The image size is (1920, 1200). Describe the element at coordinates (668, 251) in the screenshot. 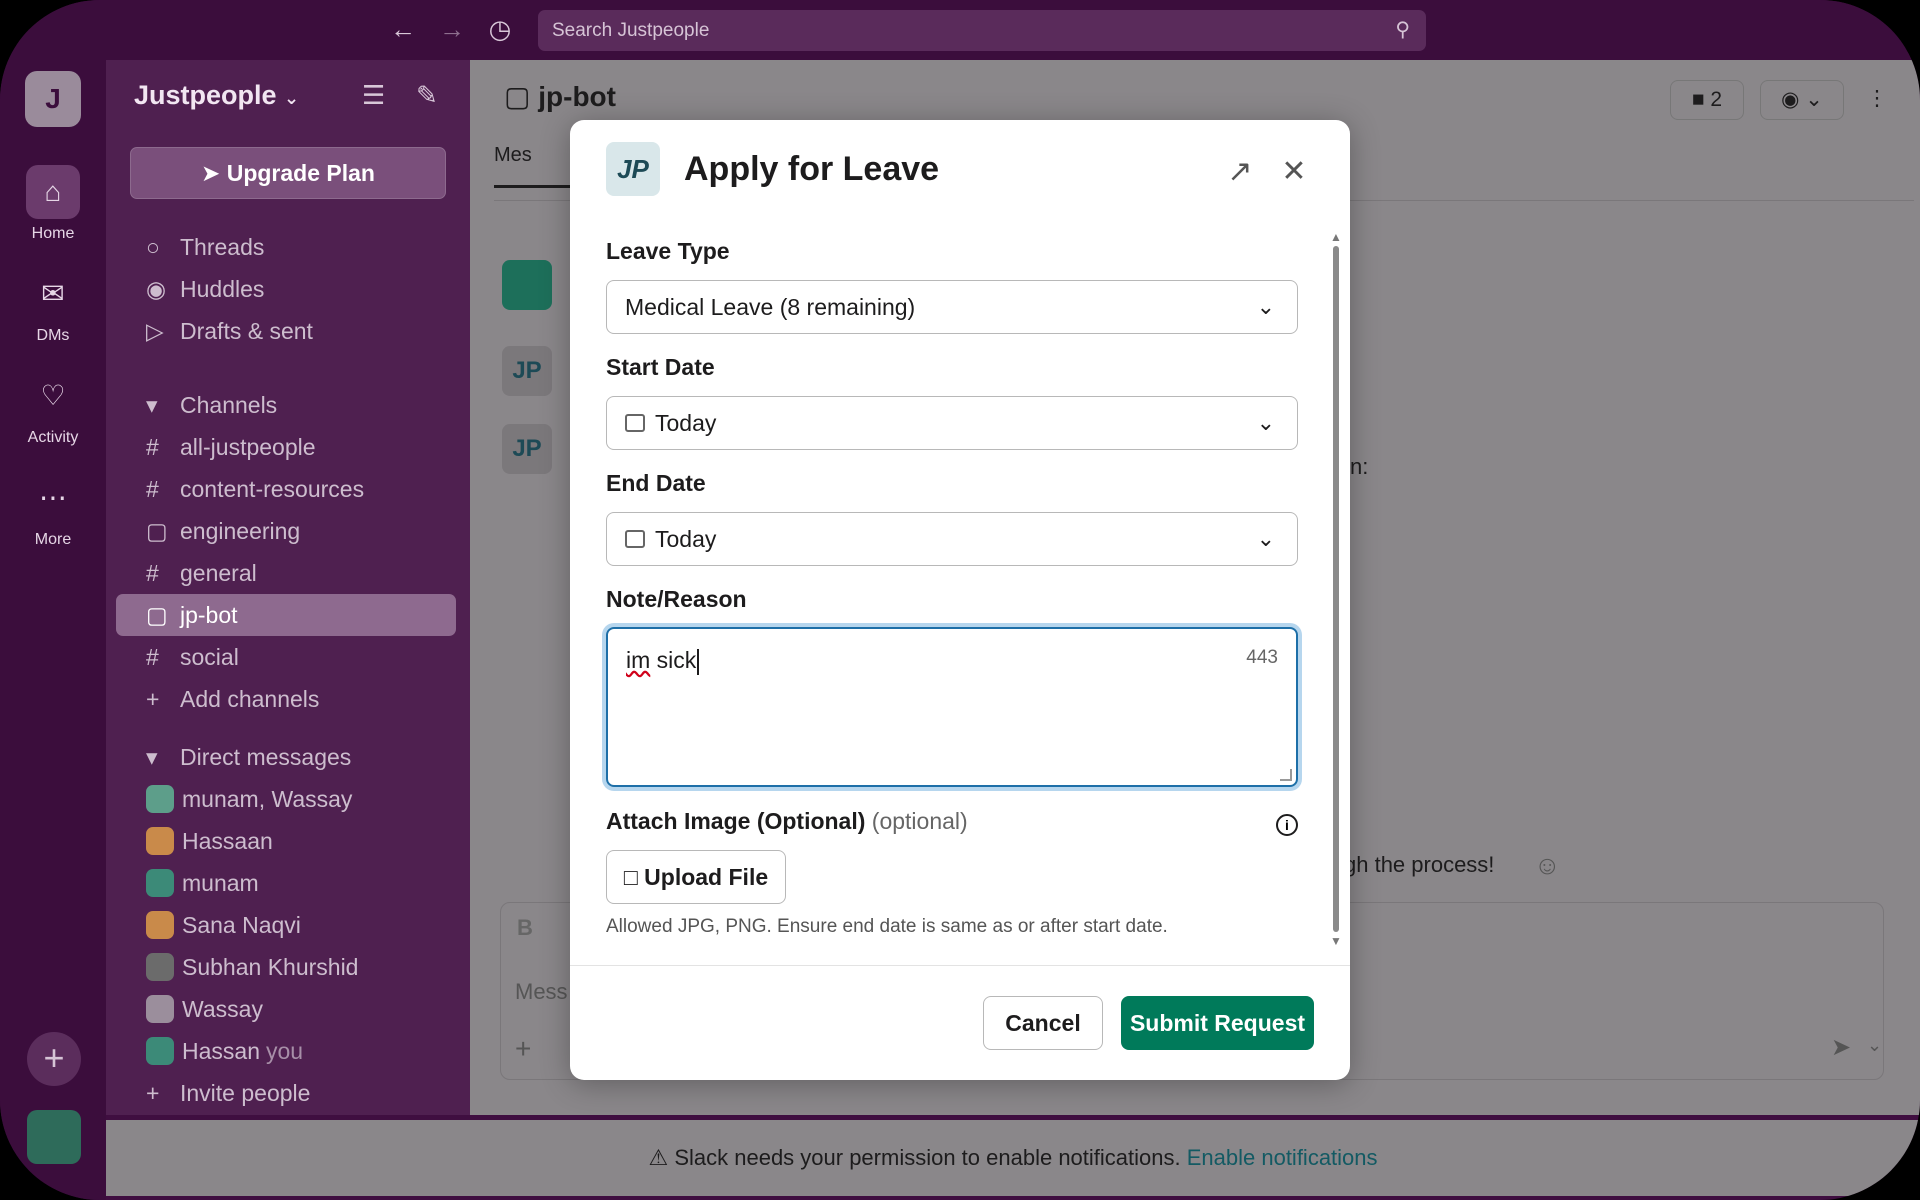

I see `leave-type-label: Leave Type` at that location.